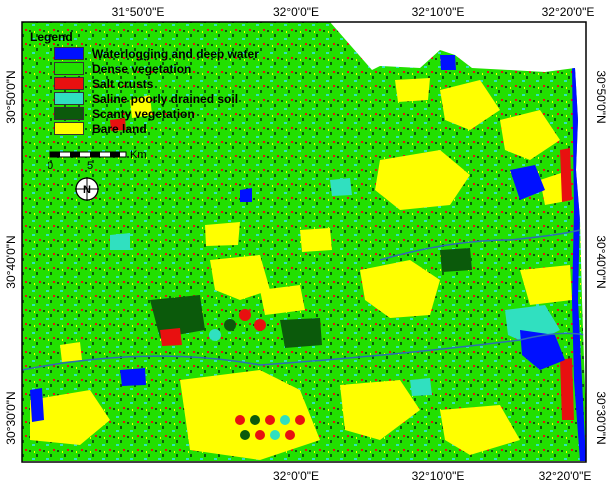 The height and width of the screenshot is (491, 609). I want to click on bottom-coord-2: 32°10'0"E, so click(438, 476).